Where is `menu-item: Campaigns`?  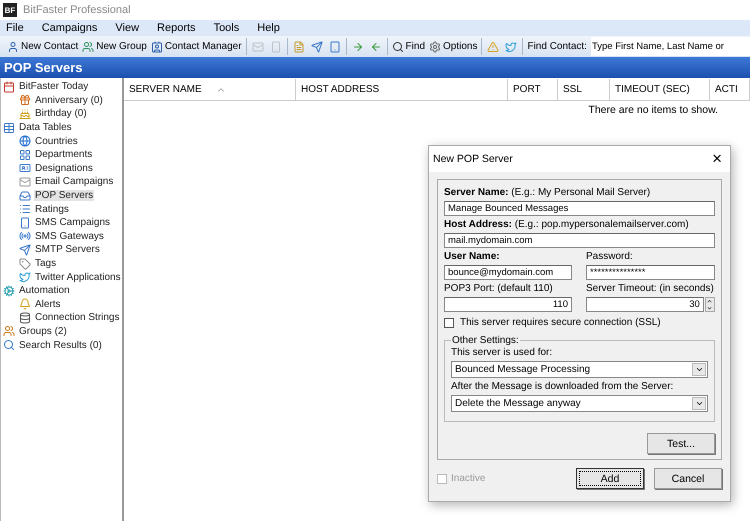
menu-item: Campaigns is located at coordinates (70, 28).